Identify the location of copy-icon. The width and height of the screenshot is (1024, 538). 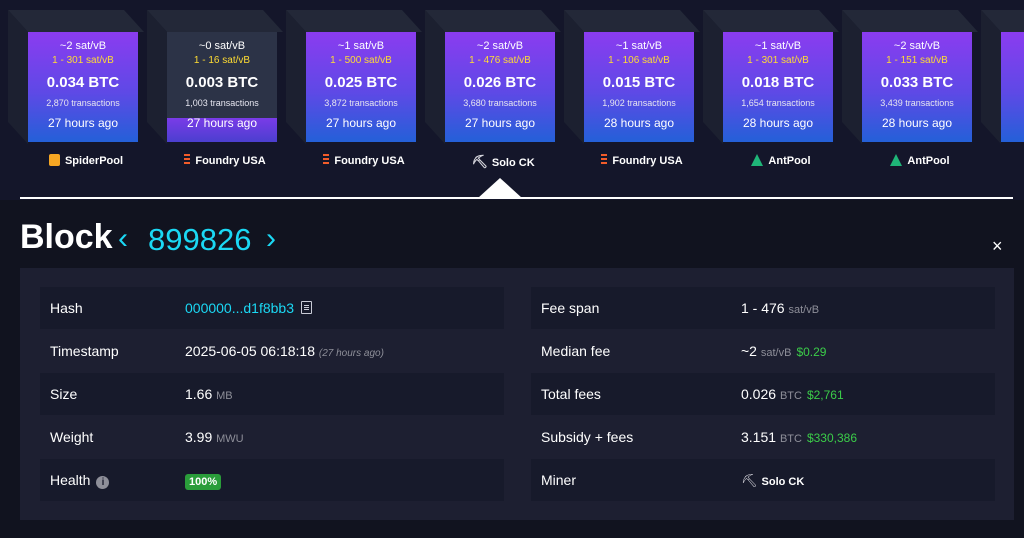
(306, 307).